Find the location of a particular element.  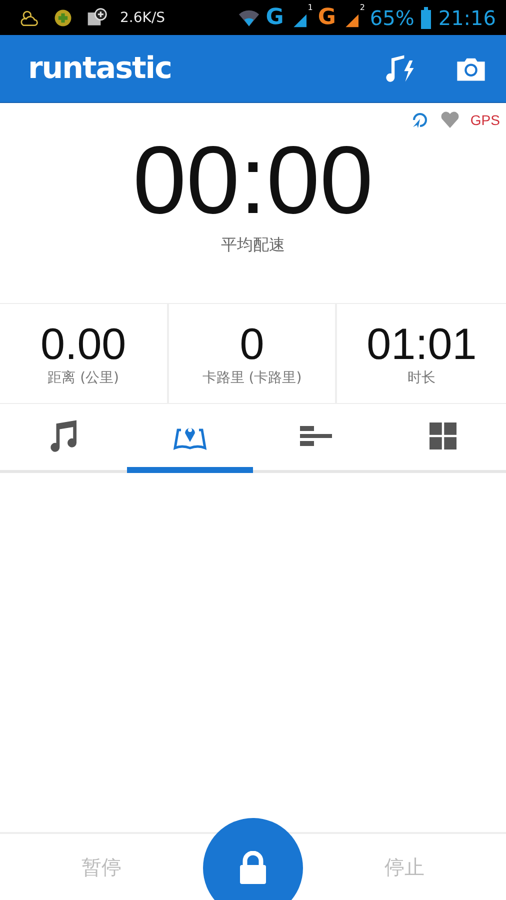

sim-number: 1 is located at coordinates (310, 7).